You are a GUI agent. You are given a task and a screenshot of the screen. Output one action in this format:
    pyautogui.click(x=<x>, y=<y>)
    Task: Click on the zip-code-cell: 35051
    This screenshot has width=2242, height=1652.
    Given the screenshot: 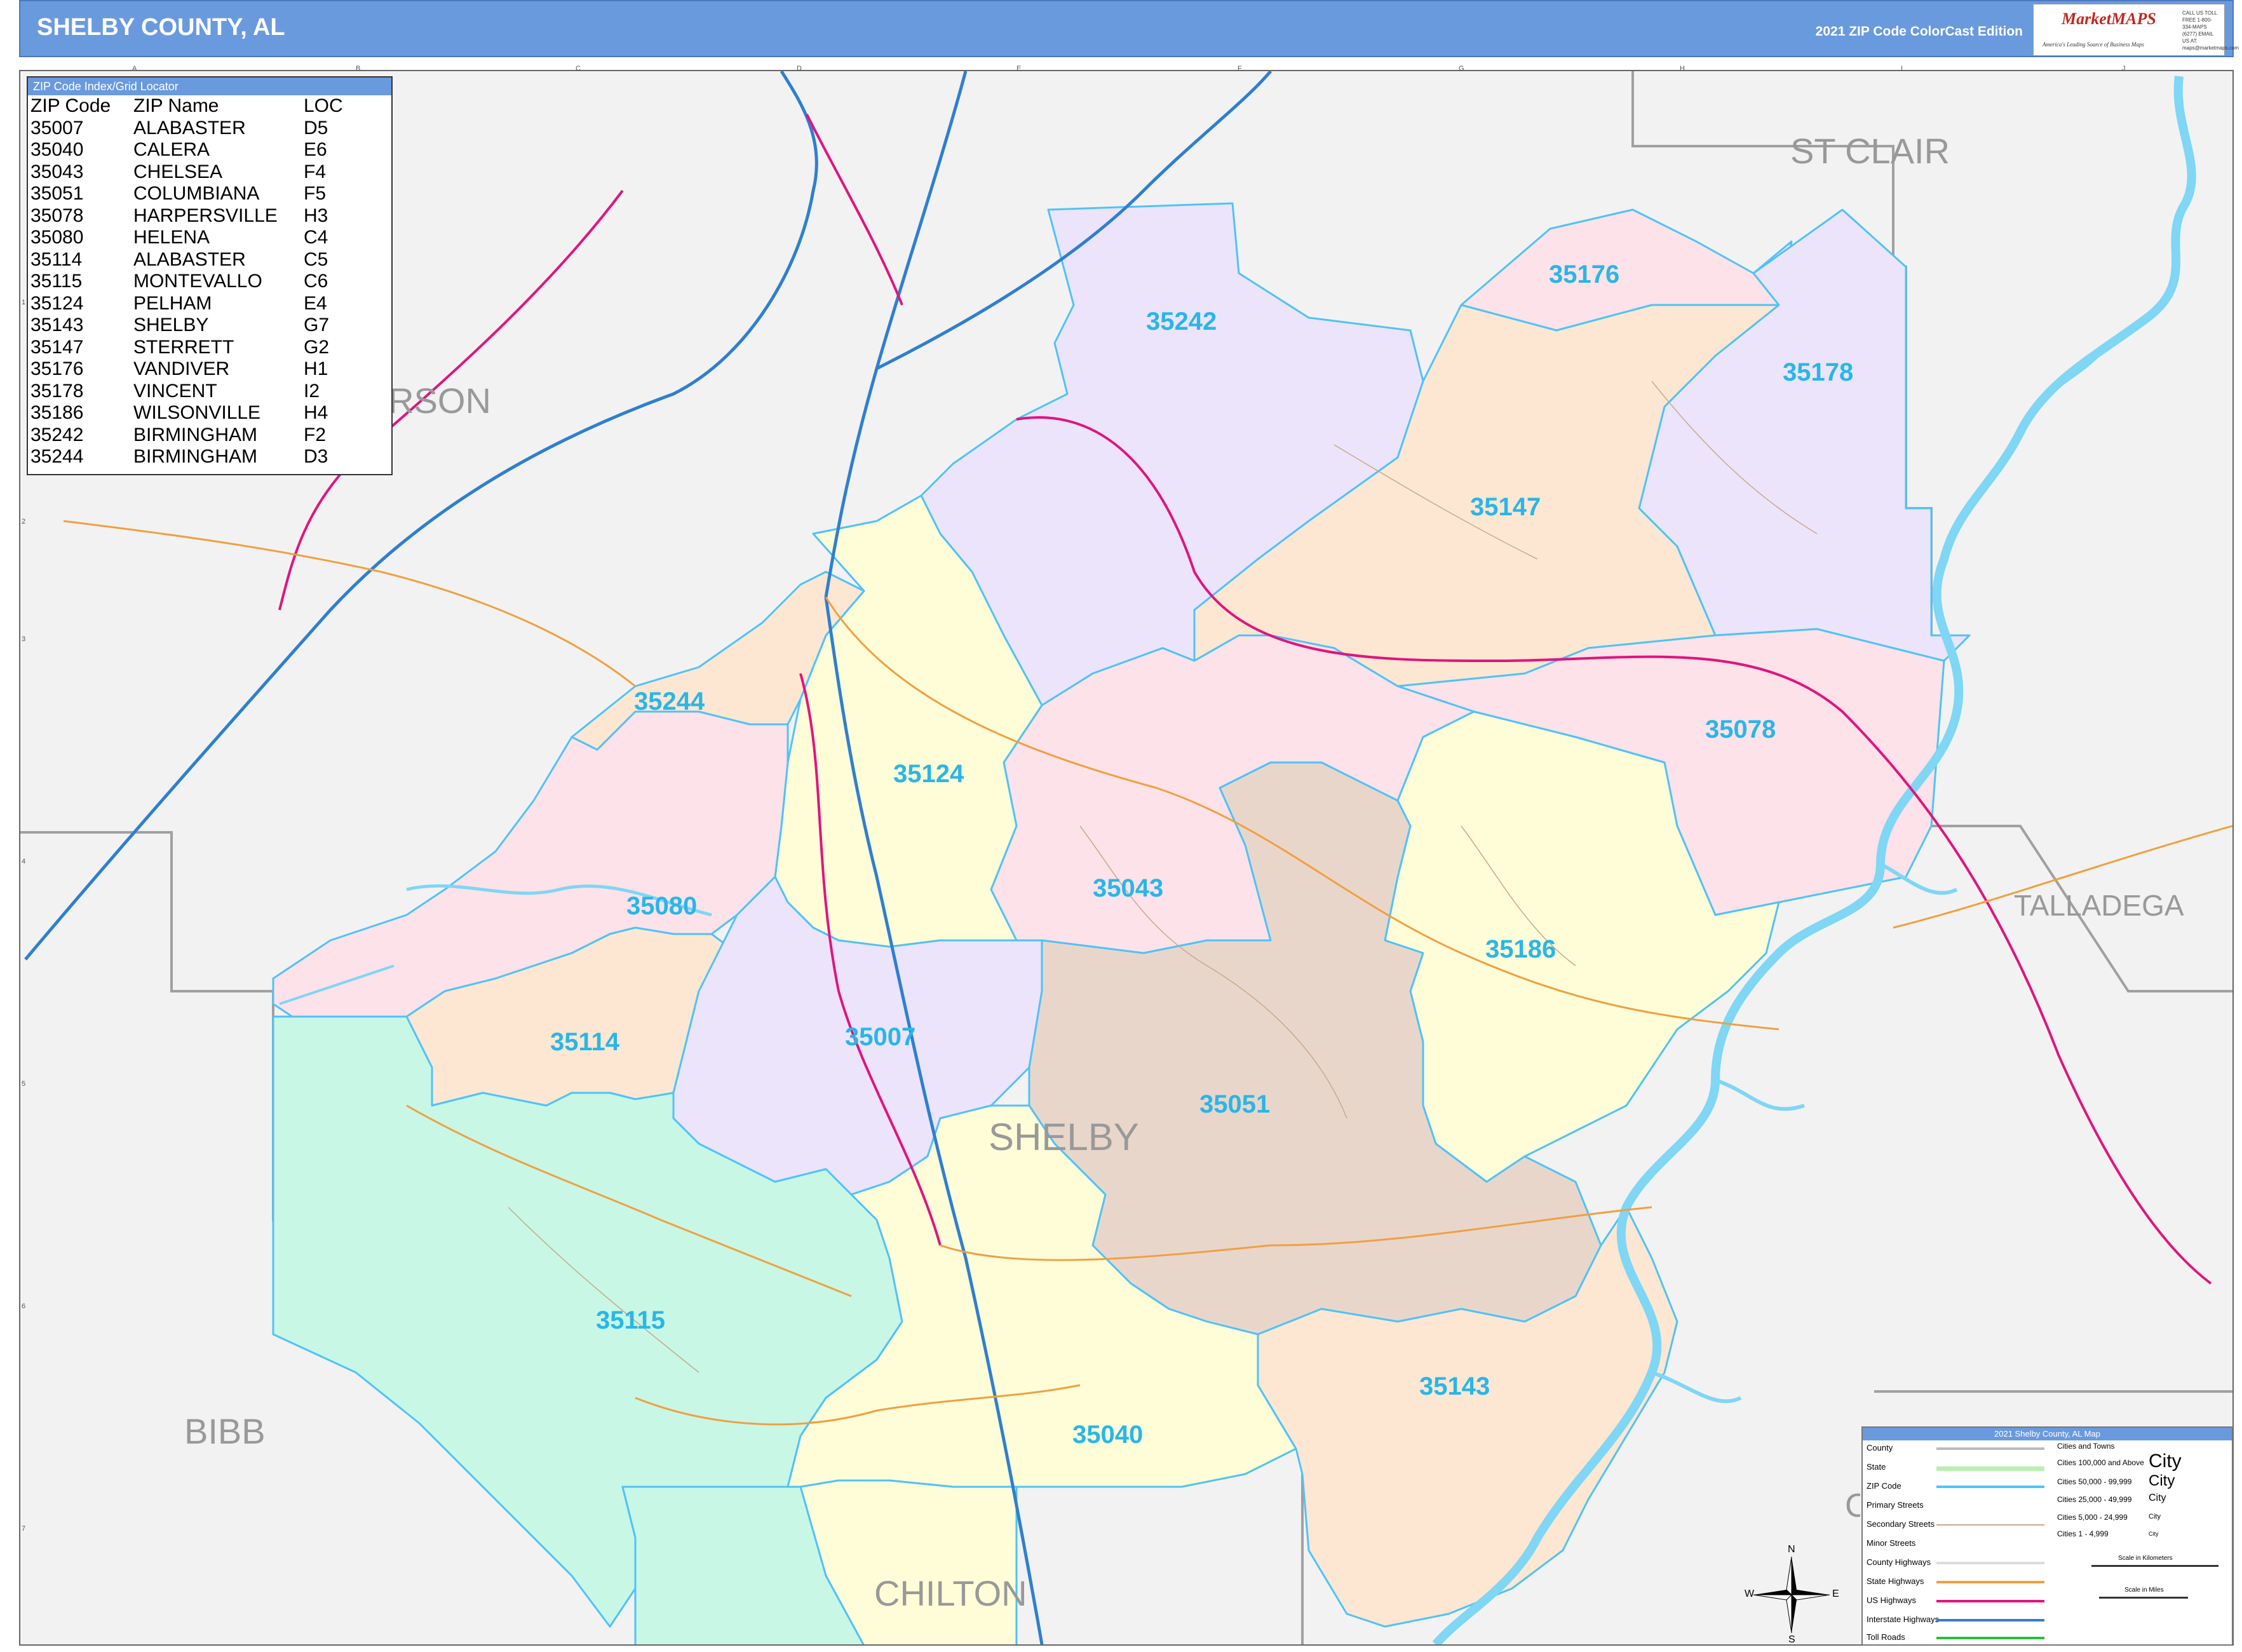 What is the action you would take?
    pyautogui.click(x=57, y=193)
    